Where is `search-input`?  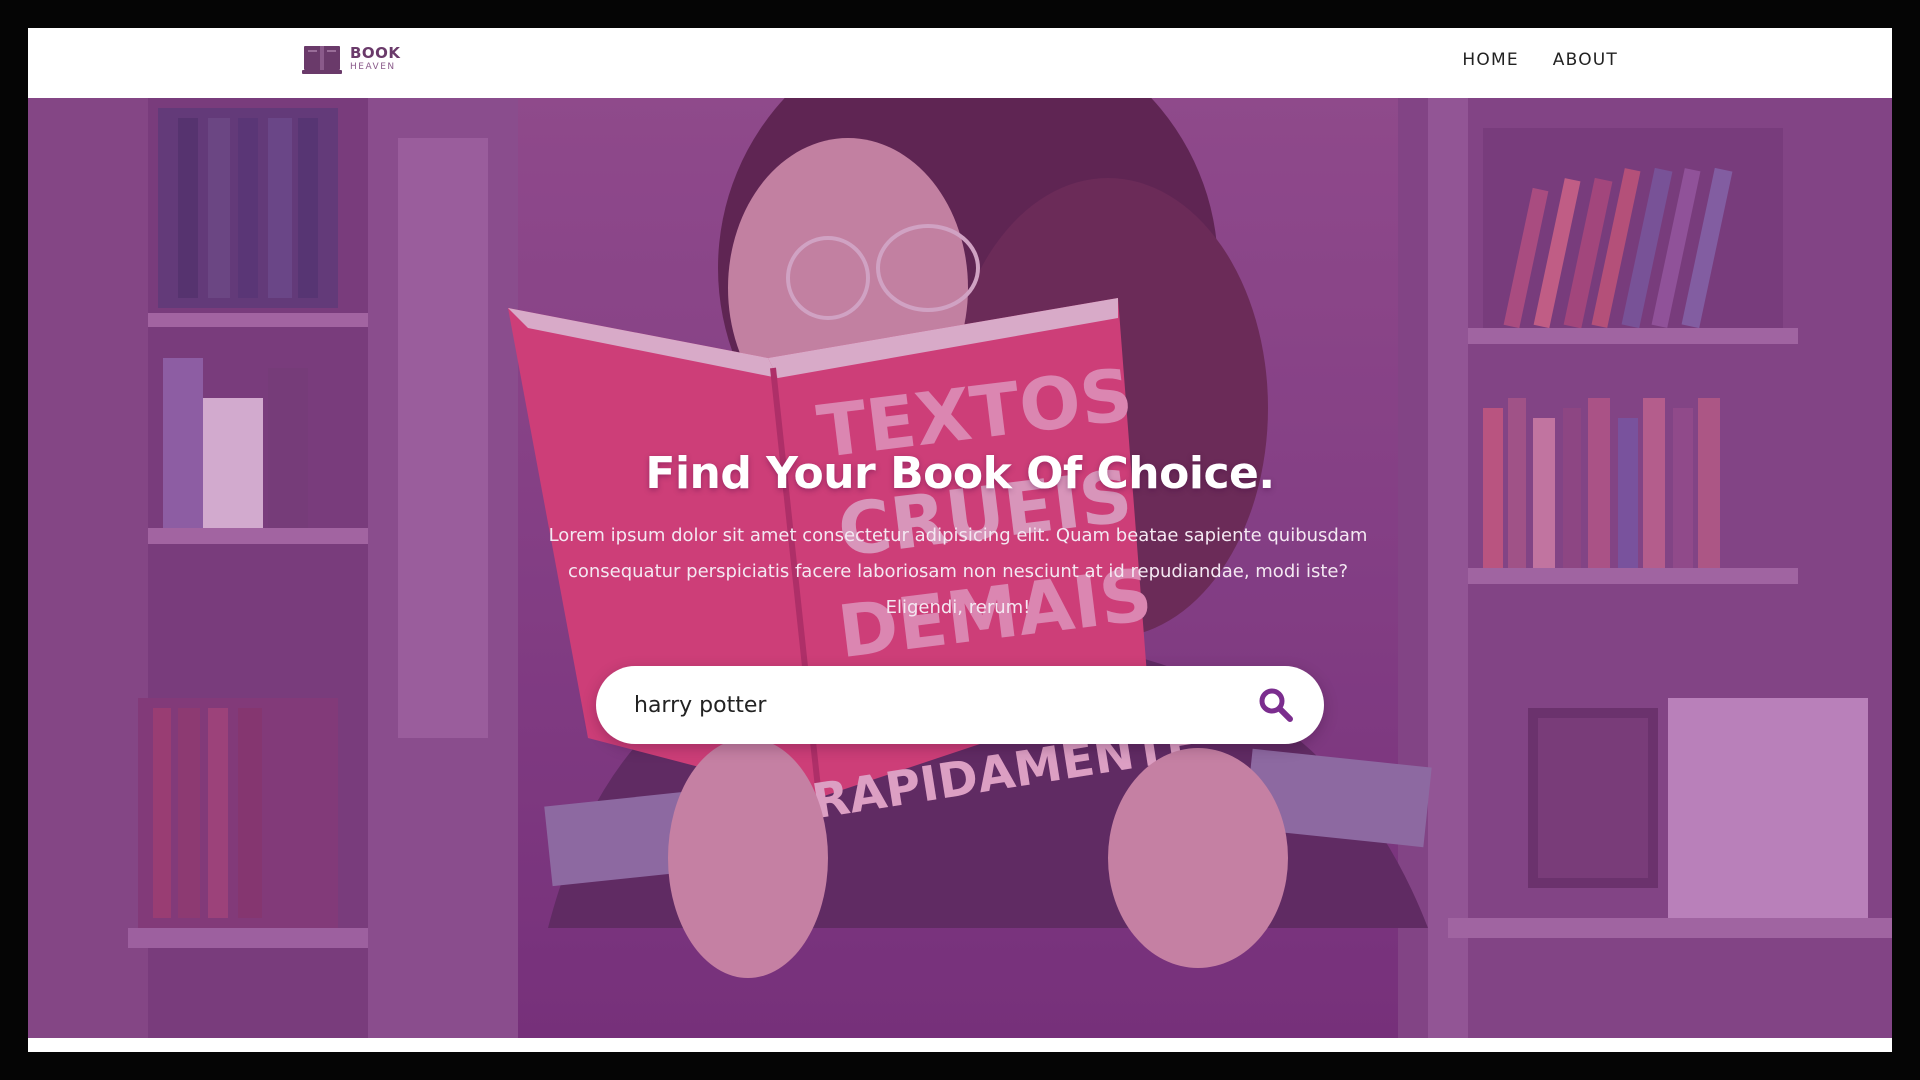 search-input is located at coordinates (914, 705).